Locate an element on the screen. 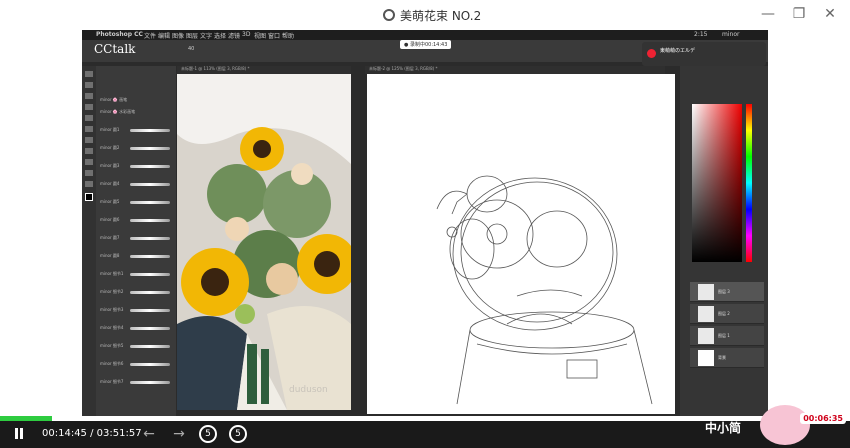 Image resolution: width=850 pixels, height=448 pixels. next-icon: → is located at coordinates (179, 434).